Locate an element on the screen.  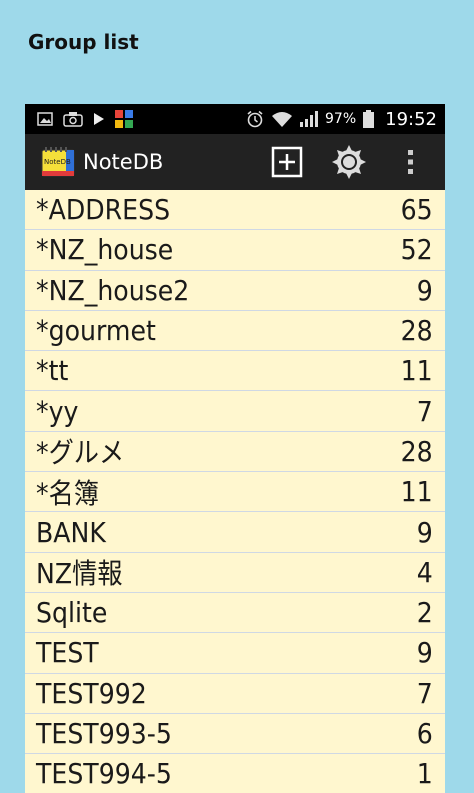
group-name: *名簿 is located at coordinates (68, 493).